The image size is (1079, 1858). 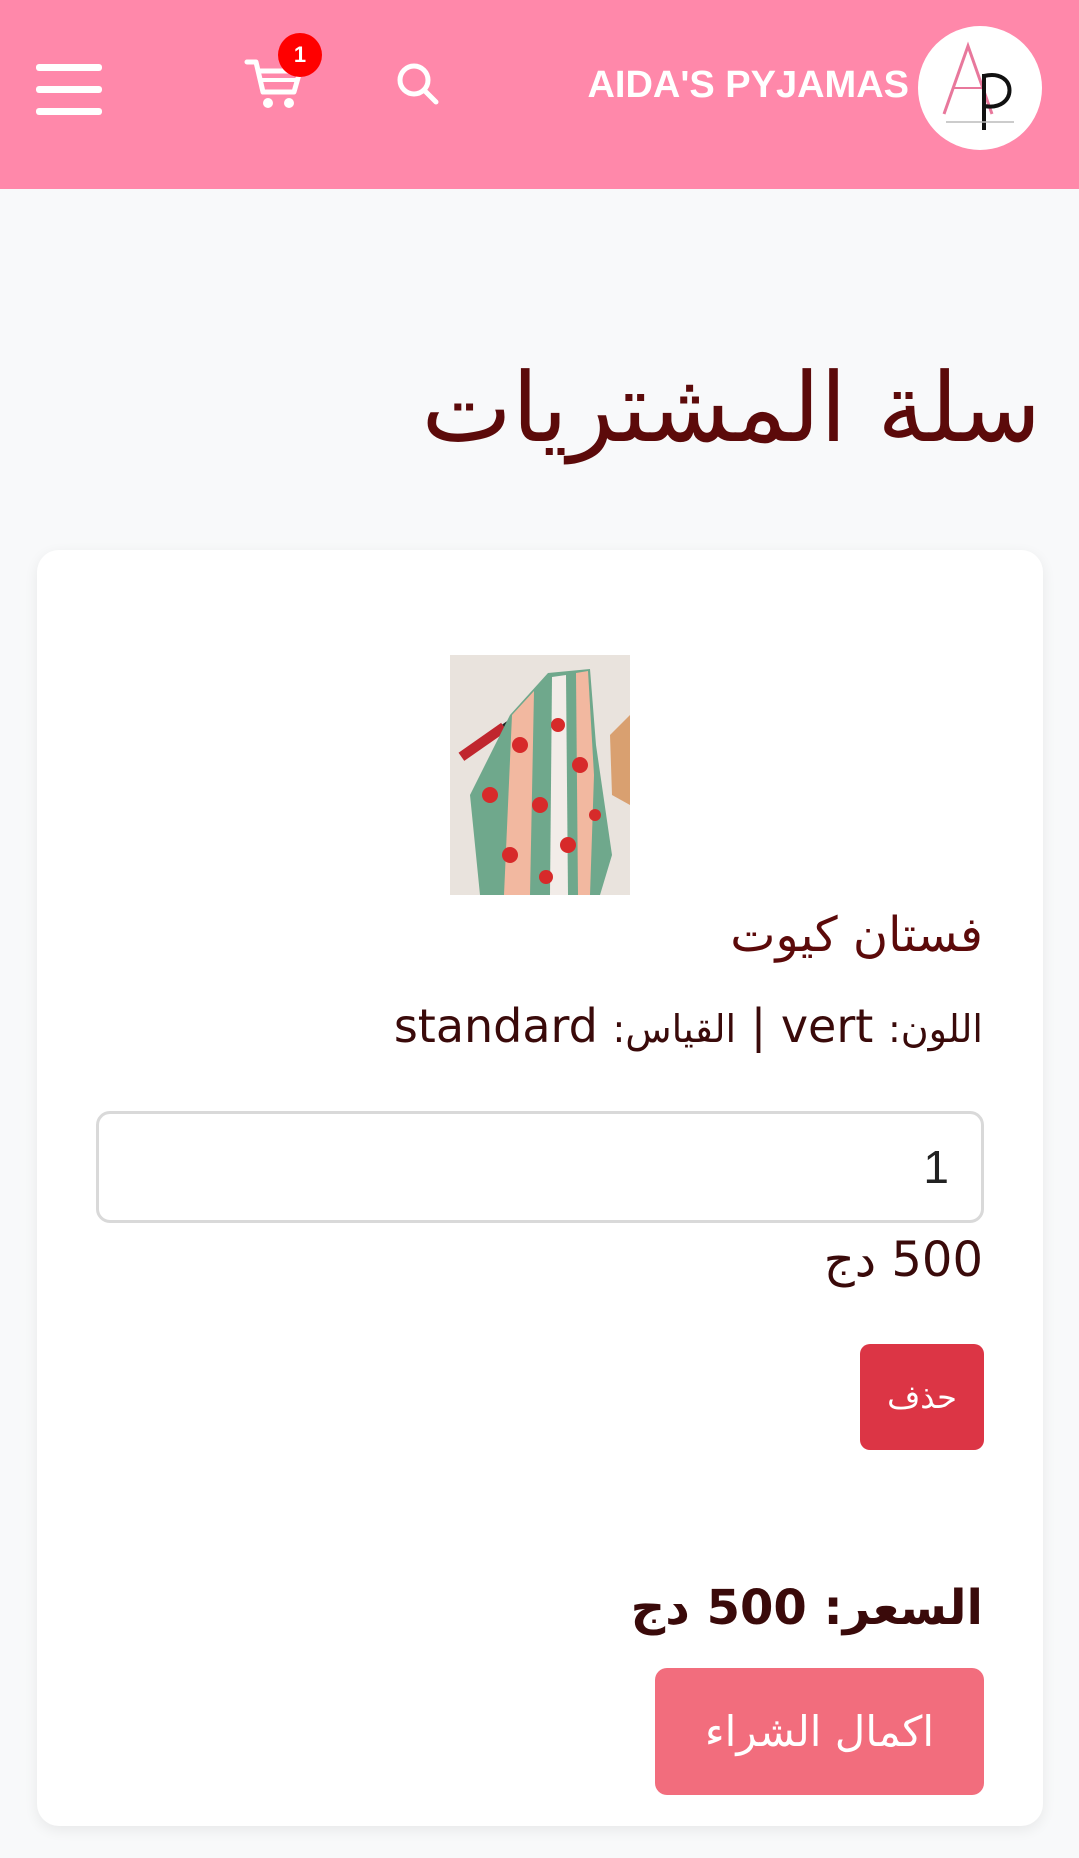 What do you see at coordinates (903, 1608) in the screenshot?
I see `total-label: السعر:` at bounding box center [903, 1608].